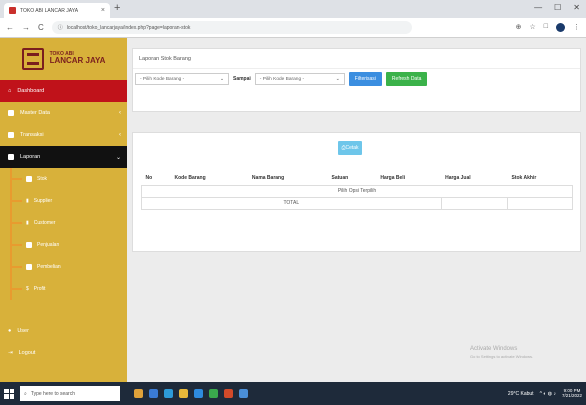 The image size is (586, 405). I want to click on window-controls: — ☐ ✕, so click(557, 7).